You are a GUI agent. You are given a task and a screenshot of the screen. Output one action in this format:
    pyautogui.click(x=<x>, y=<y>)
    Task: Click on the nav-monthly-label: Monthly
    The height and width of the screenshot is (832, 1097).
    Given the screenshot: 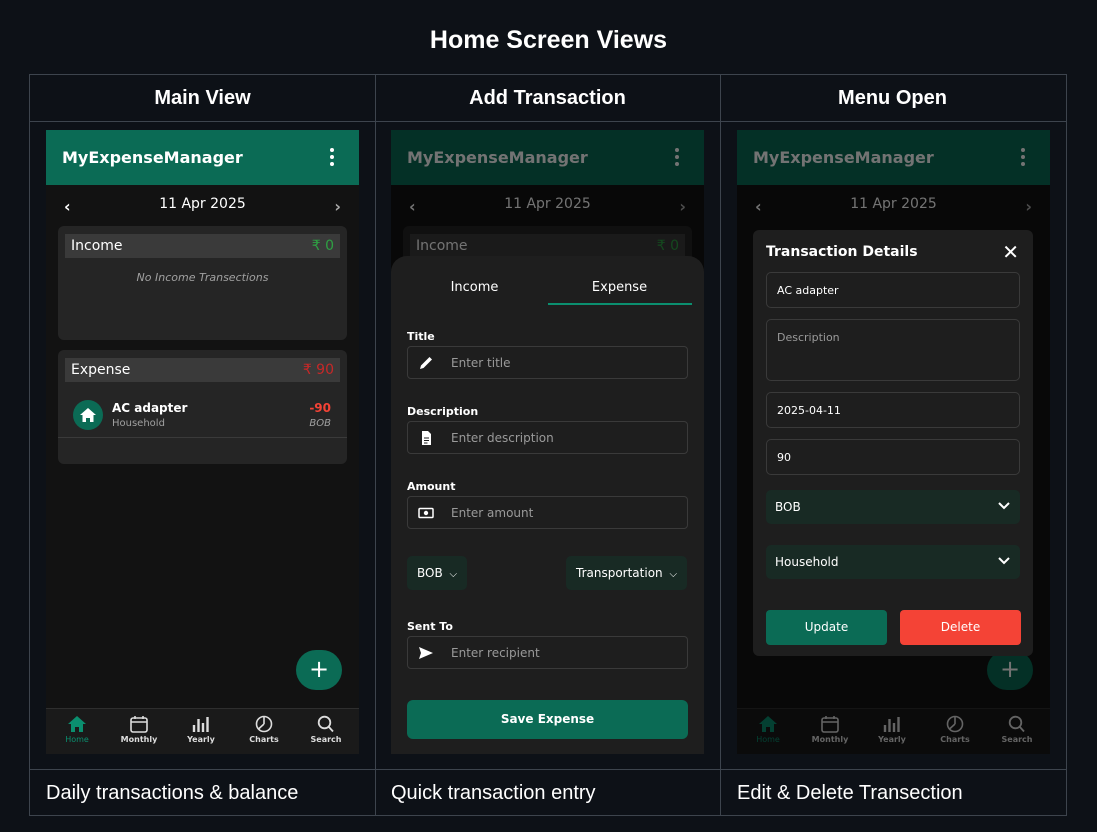 What is the action you would take?
    pyautogui.click(x=139, y=739)
    